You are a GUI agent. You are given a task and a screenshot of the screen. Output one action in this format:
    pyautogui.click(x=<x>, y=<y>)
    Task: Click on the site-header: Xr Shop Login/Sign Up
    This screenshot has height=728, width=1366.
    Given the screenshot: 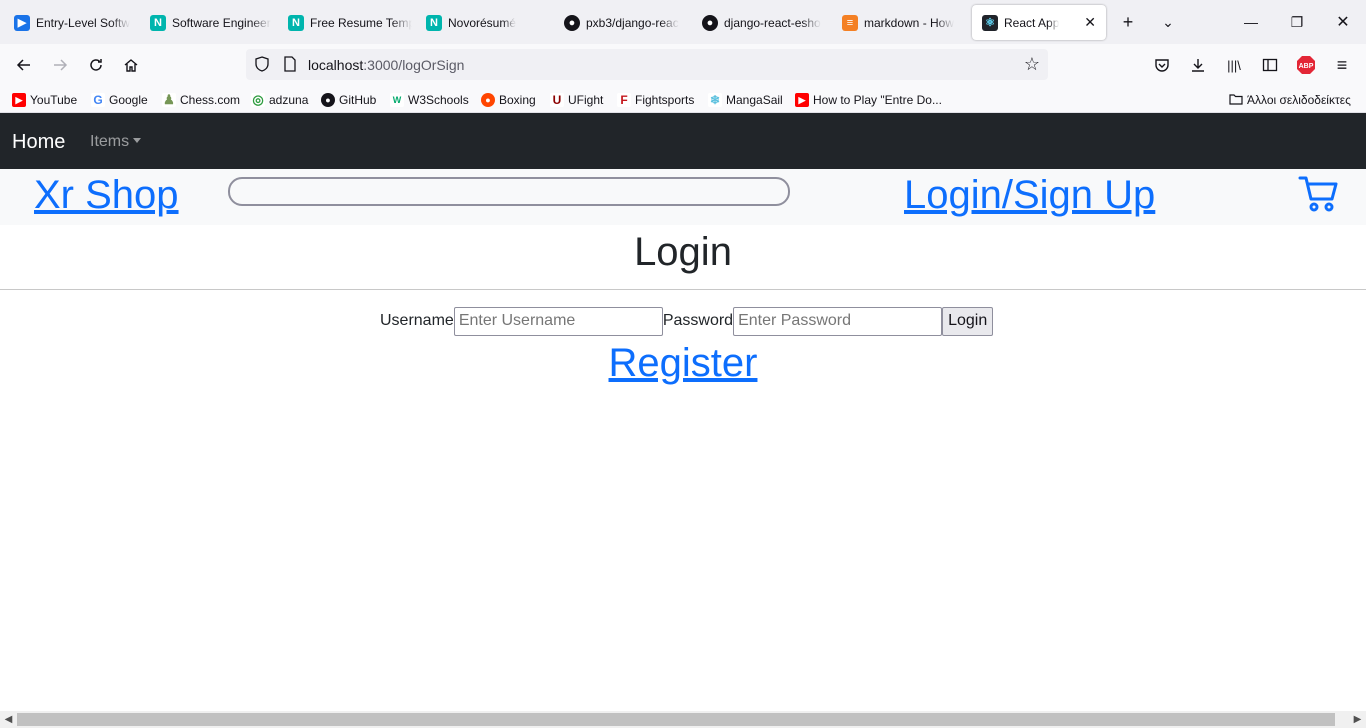 What is the action you would take?
    pyautogui.click(x=683, y=197)
    